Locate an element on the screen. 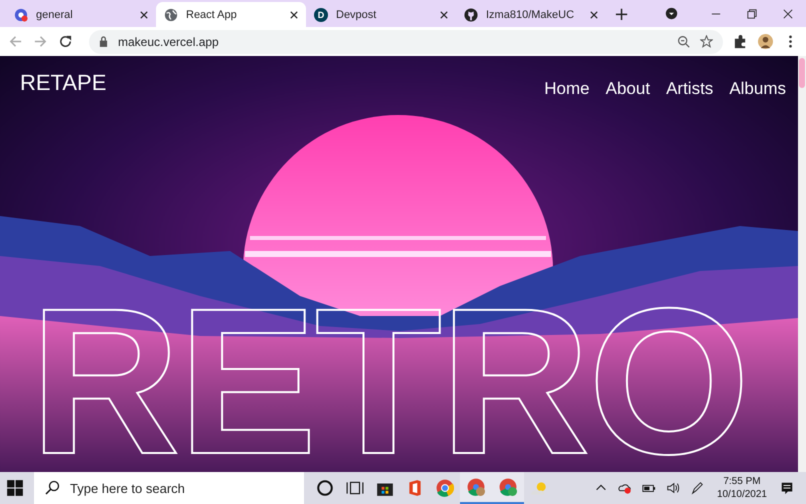  zoom-out-icon is located at coordinates (683, 41).